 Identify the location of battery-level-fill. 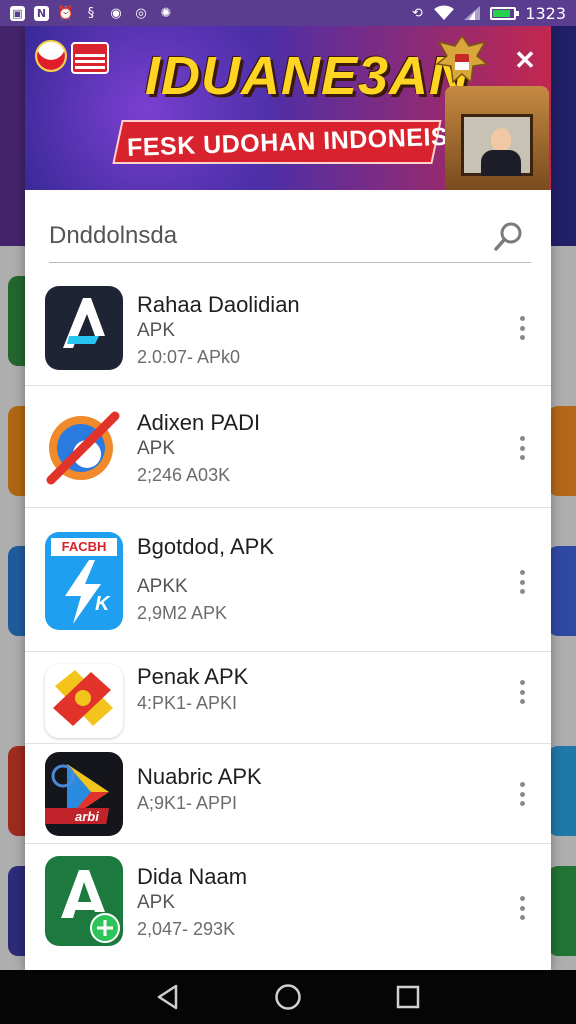
(501, 13).